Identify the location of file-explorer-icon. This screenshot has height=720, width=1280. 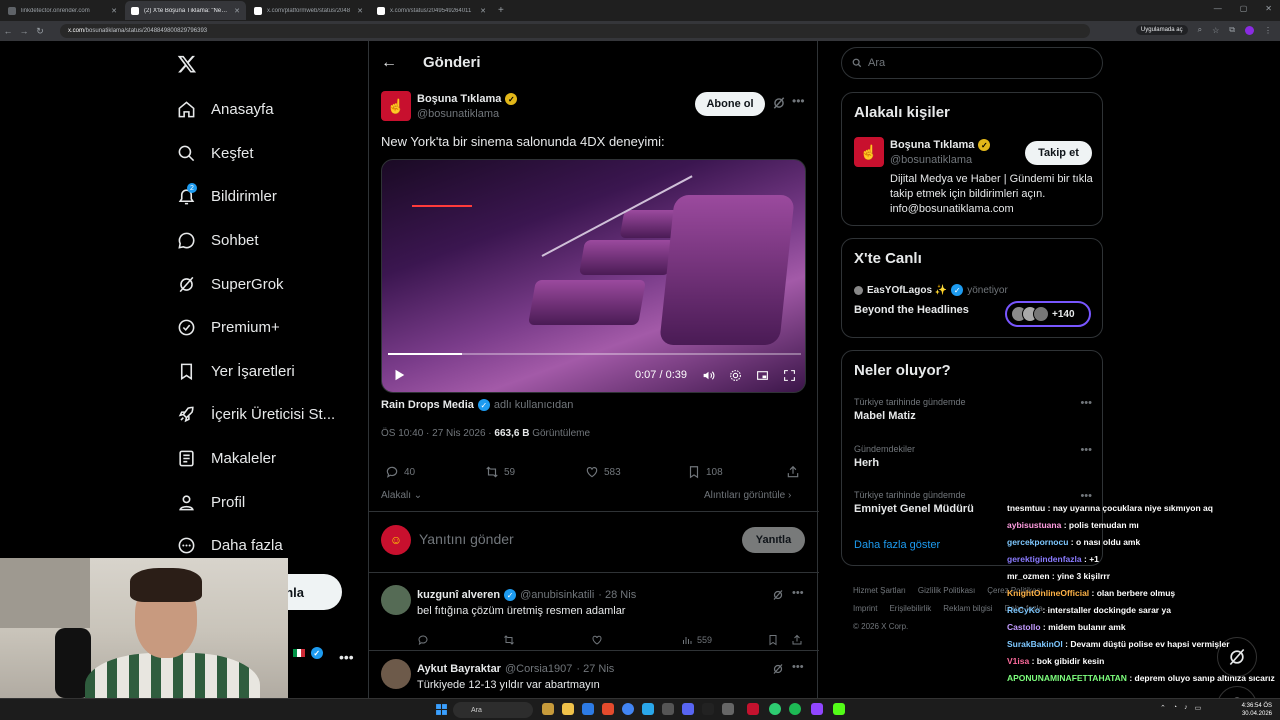
(568, 709).